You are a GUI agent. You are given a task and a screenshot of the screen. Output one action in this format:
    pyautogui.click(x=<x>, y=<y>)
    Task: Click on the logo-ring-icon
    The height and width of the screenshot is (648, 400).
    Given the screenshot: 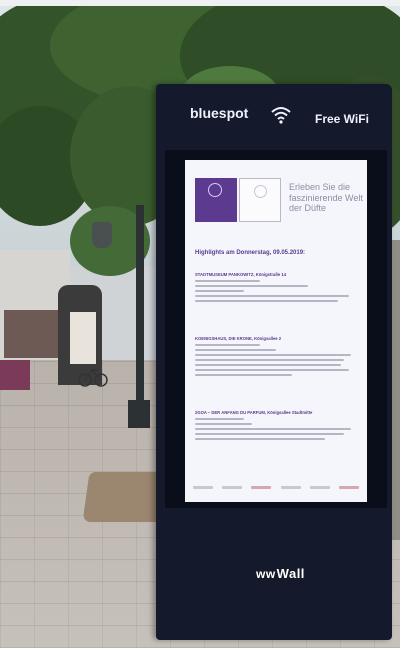 What is the action you would take?
    pyautogui.click(x=215, y=190)
    